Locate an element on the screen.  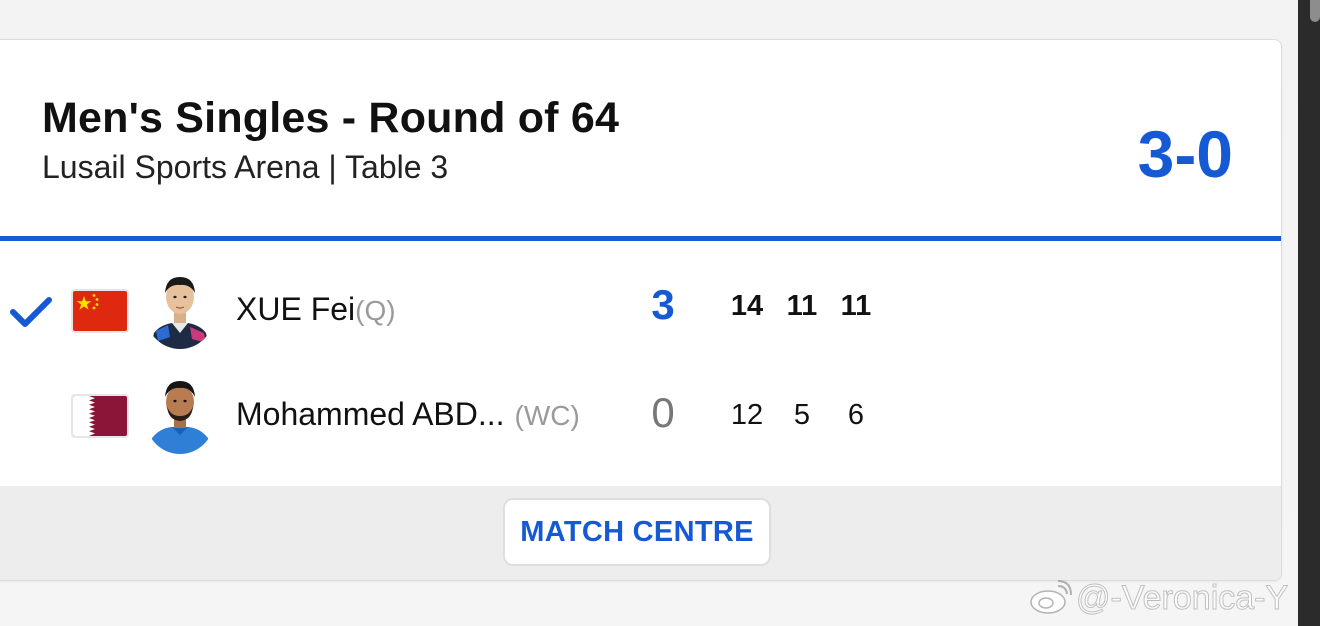
player-name: Mohammed ABD... (WC) is located at coordinates (408, 414).